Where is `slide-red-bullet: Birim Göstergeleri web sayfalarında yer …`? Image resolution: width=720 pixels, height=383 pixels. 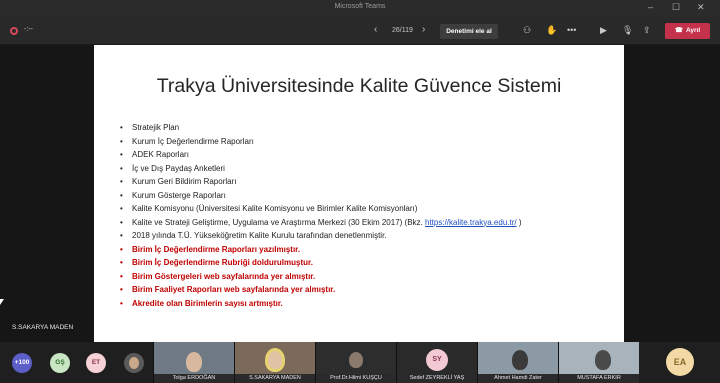 slide-red-bullet: Birim Göstergeleri web sayfalarında yer … is located at coordinates (321, 277).